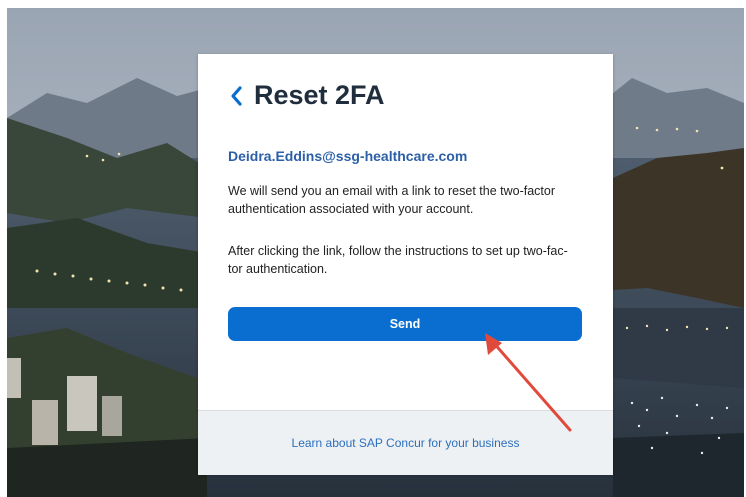 This screenshot has width=746, height=497. Describe the element at coordinates (319, 95) in the screenshot. I see `page-title: Reset 2FA` at that location.